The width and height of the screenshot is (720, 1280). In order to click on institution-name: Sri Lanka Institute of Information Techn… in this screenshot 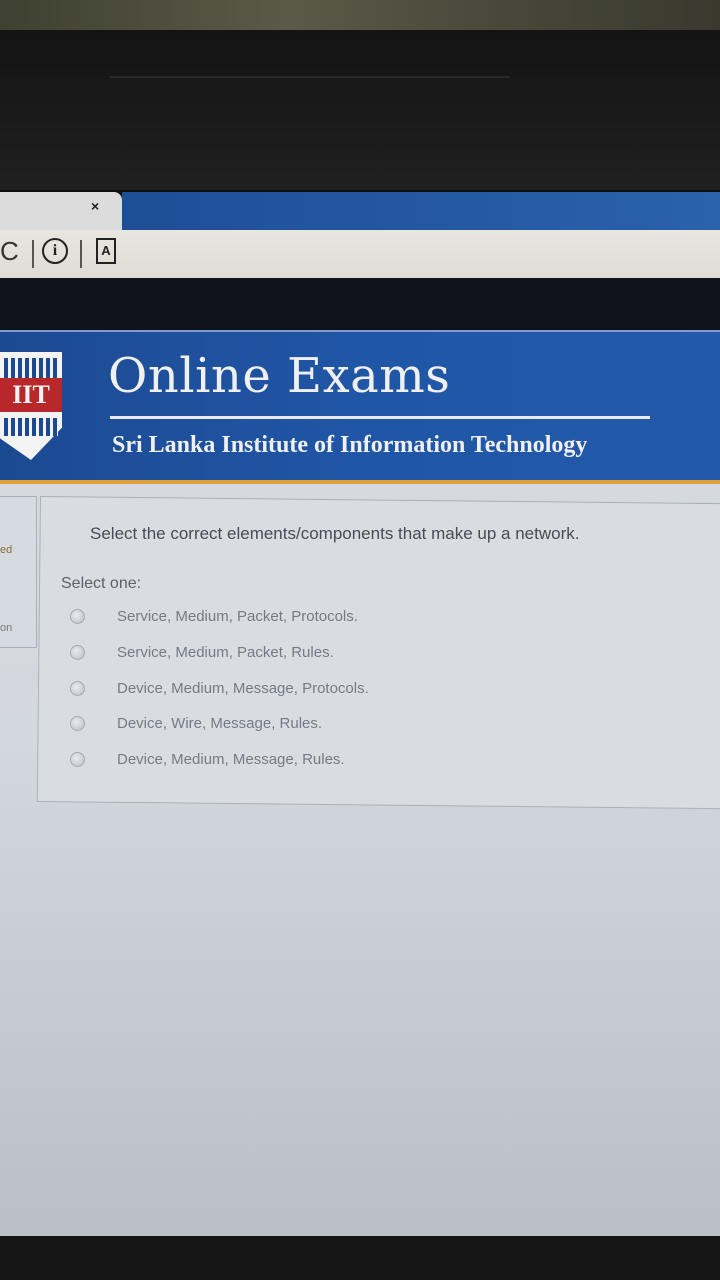, I will do `click(350, 445)`.